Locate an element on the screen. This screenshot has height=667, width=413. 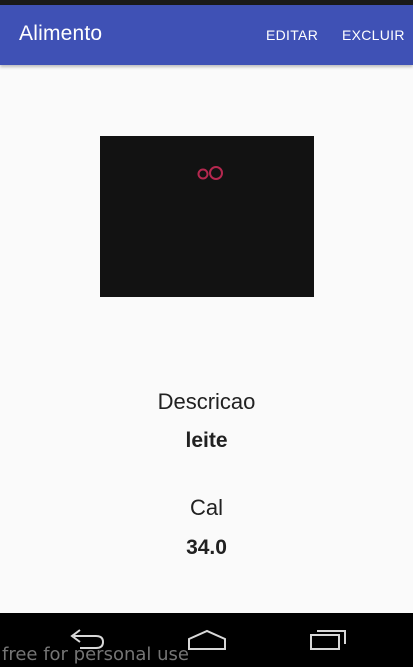
description-label: Descricao is located at coordinates (206, 401).